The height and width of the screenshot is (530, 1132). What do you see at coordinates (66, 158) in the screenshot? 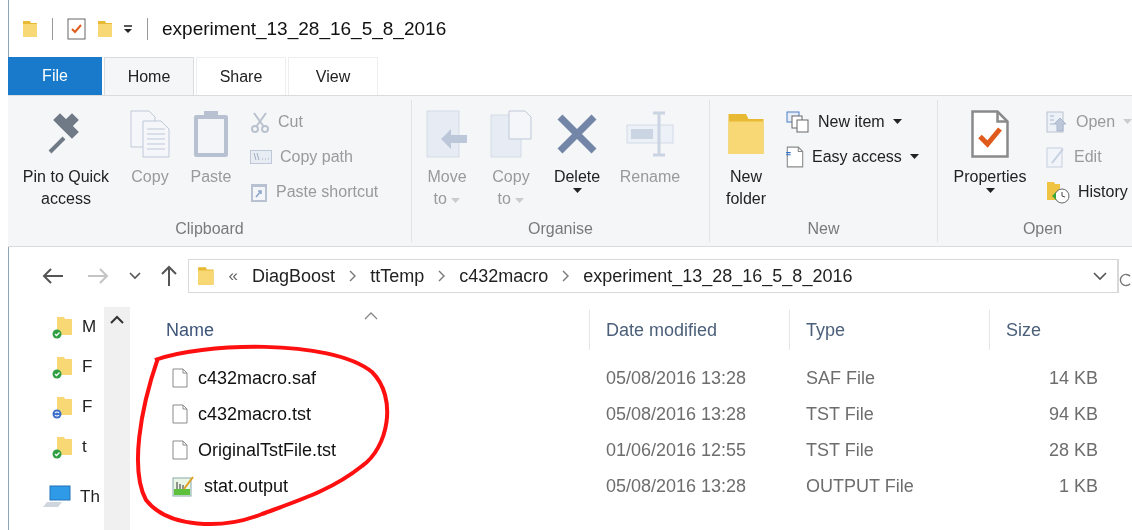
I see `ribbon-button: Pin to Quick access` at bounding box center [66, 158].